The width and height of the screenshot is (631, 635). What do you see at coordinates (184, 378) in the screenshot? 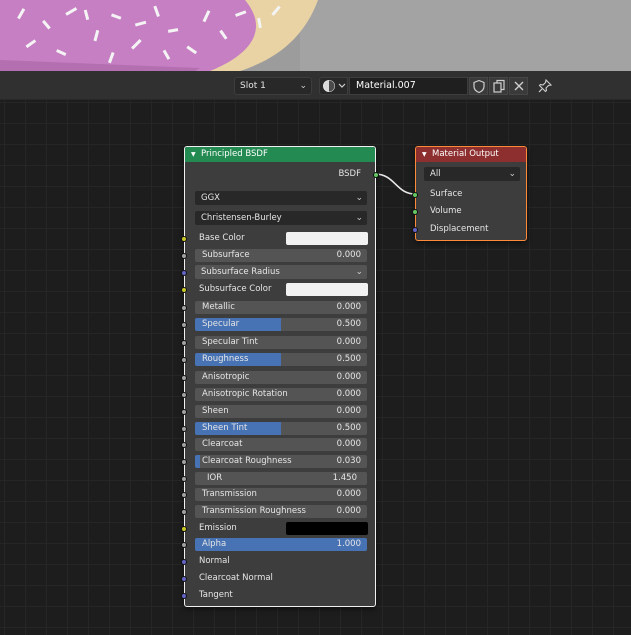
I see `anisotropic-socket` at bounding box center [184, 378].